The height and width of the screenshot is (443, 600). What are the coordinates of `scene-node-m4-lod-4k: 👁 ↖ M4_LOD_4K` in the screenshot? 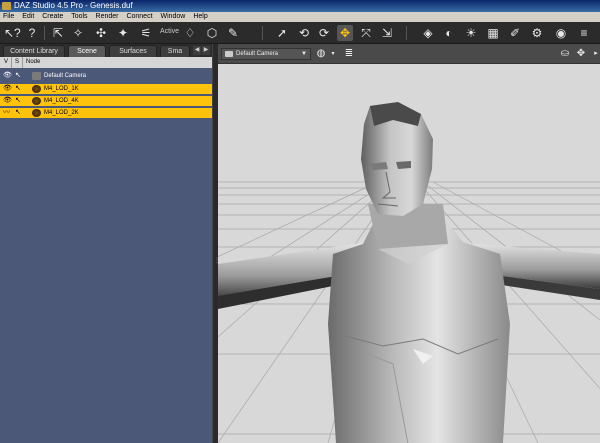 It's located at (106, 101).